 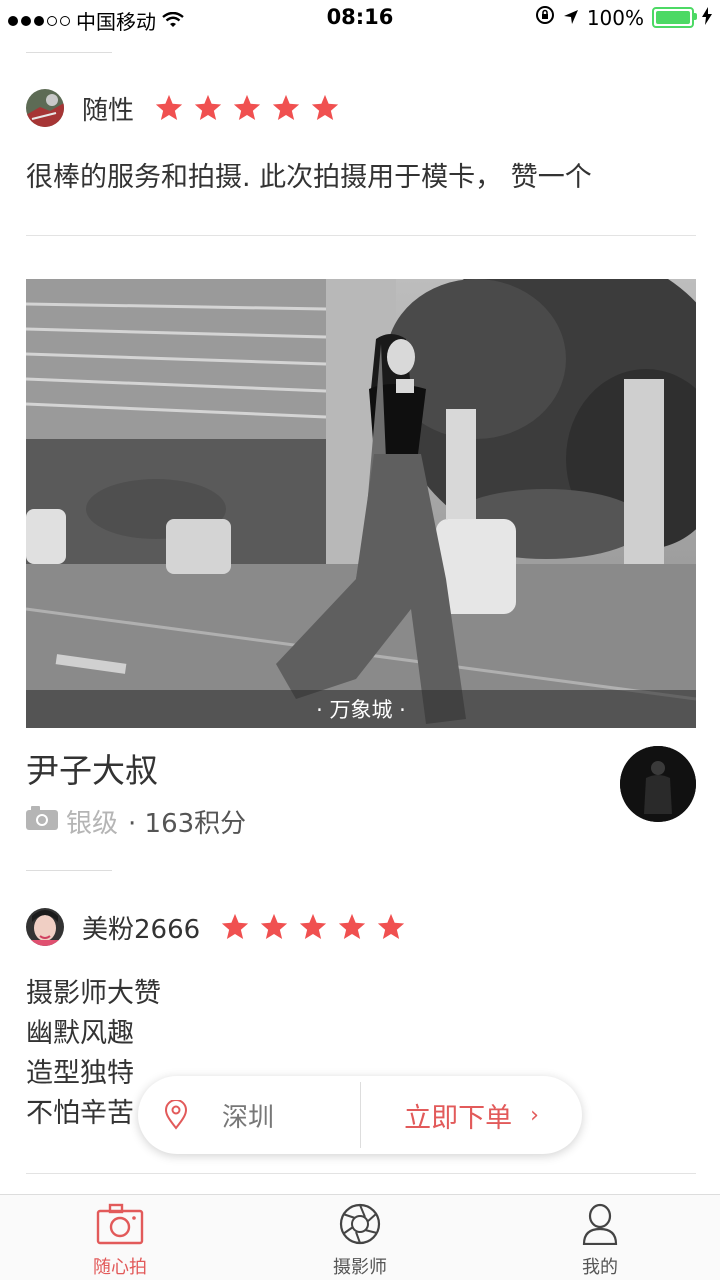 I want to click on order-now-button: 立即下单 ›, so click(x=471, y=1115).